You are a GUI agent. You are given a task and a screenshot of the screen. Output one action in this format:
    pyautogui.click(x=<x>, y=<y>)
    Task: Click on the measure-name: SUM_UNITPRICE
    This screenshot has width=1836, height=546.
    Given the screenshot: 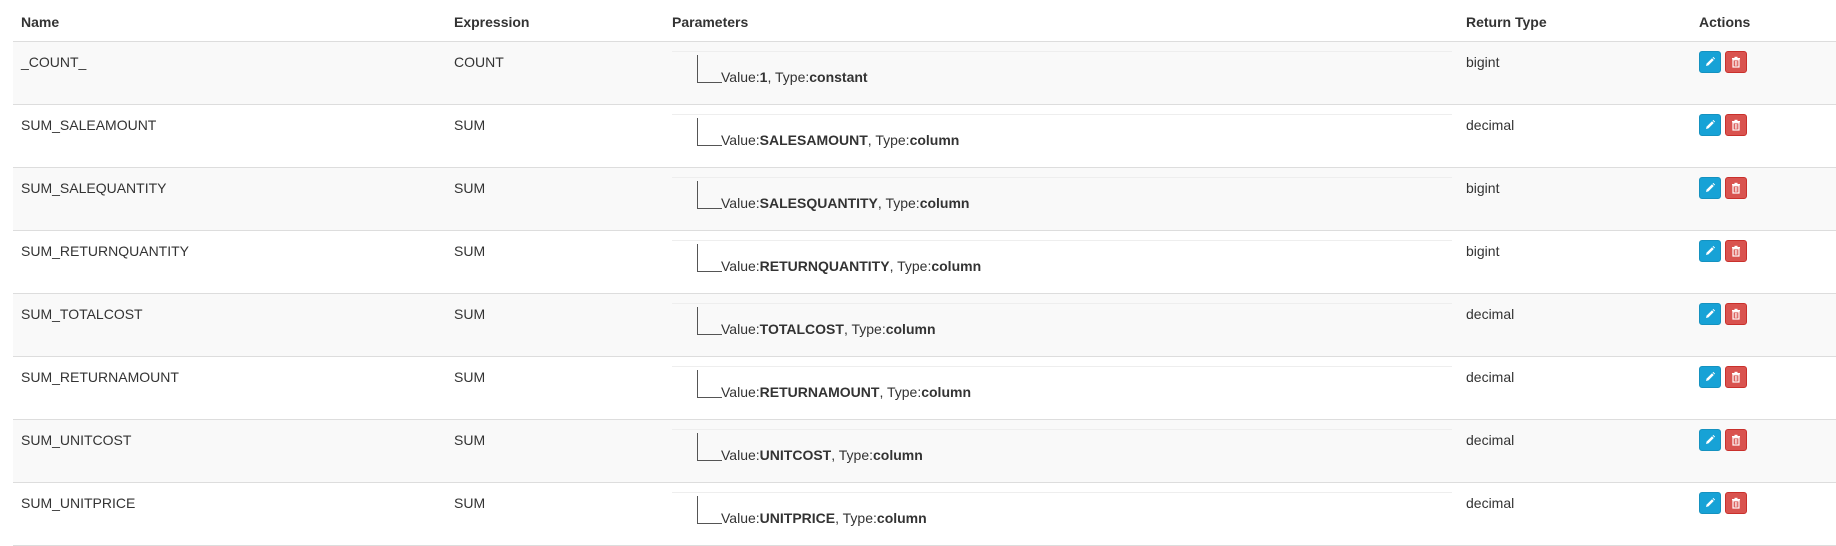 What is the action you would take?
    pyautogui.click(x=78, y=503)
    